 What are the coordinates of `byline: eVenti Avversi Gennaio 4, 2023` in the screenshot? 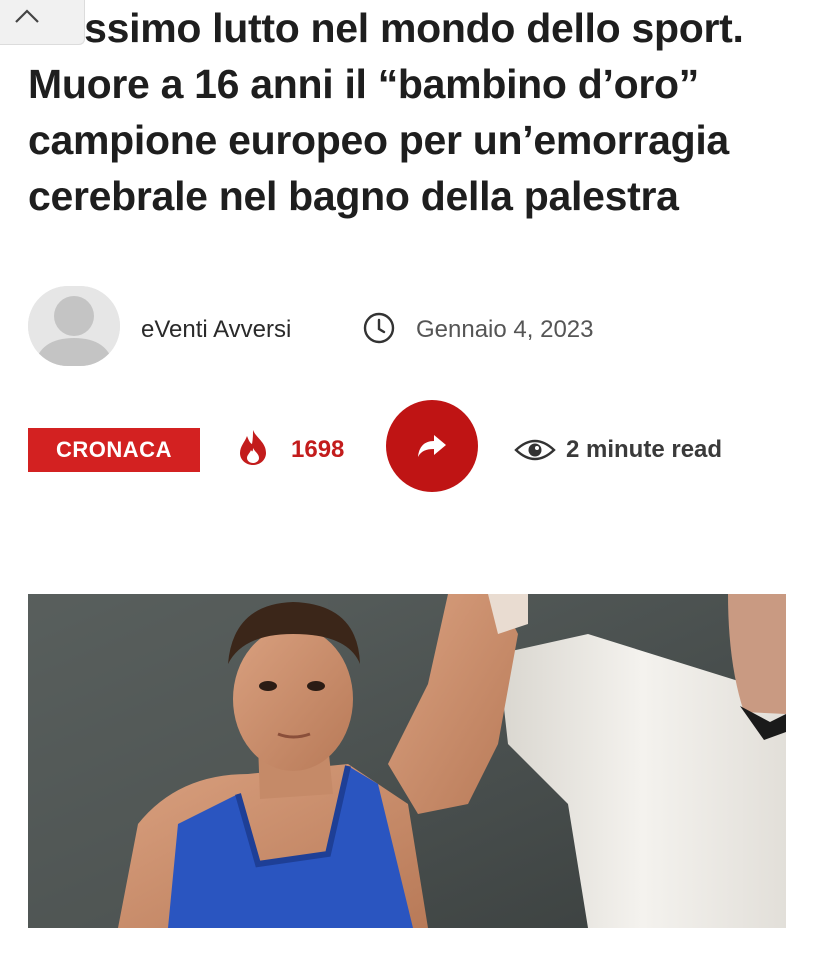 It's located at (413, 328).